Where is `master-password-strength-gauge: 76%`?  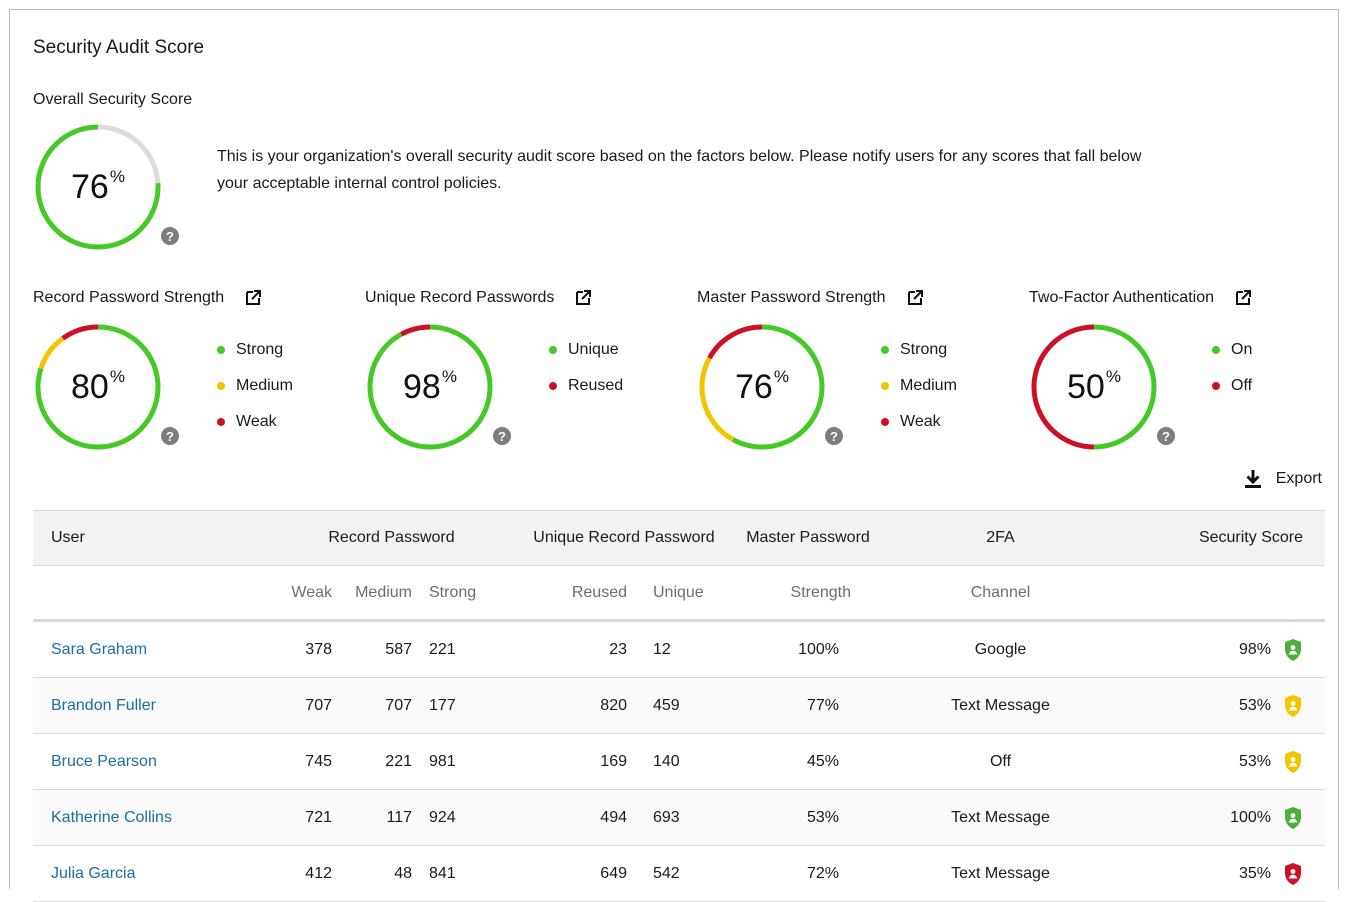
master-password-strength-gauge: 76% is located at coordinates (762, 387).